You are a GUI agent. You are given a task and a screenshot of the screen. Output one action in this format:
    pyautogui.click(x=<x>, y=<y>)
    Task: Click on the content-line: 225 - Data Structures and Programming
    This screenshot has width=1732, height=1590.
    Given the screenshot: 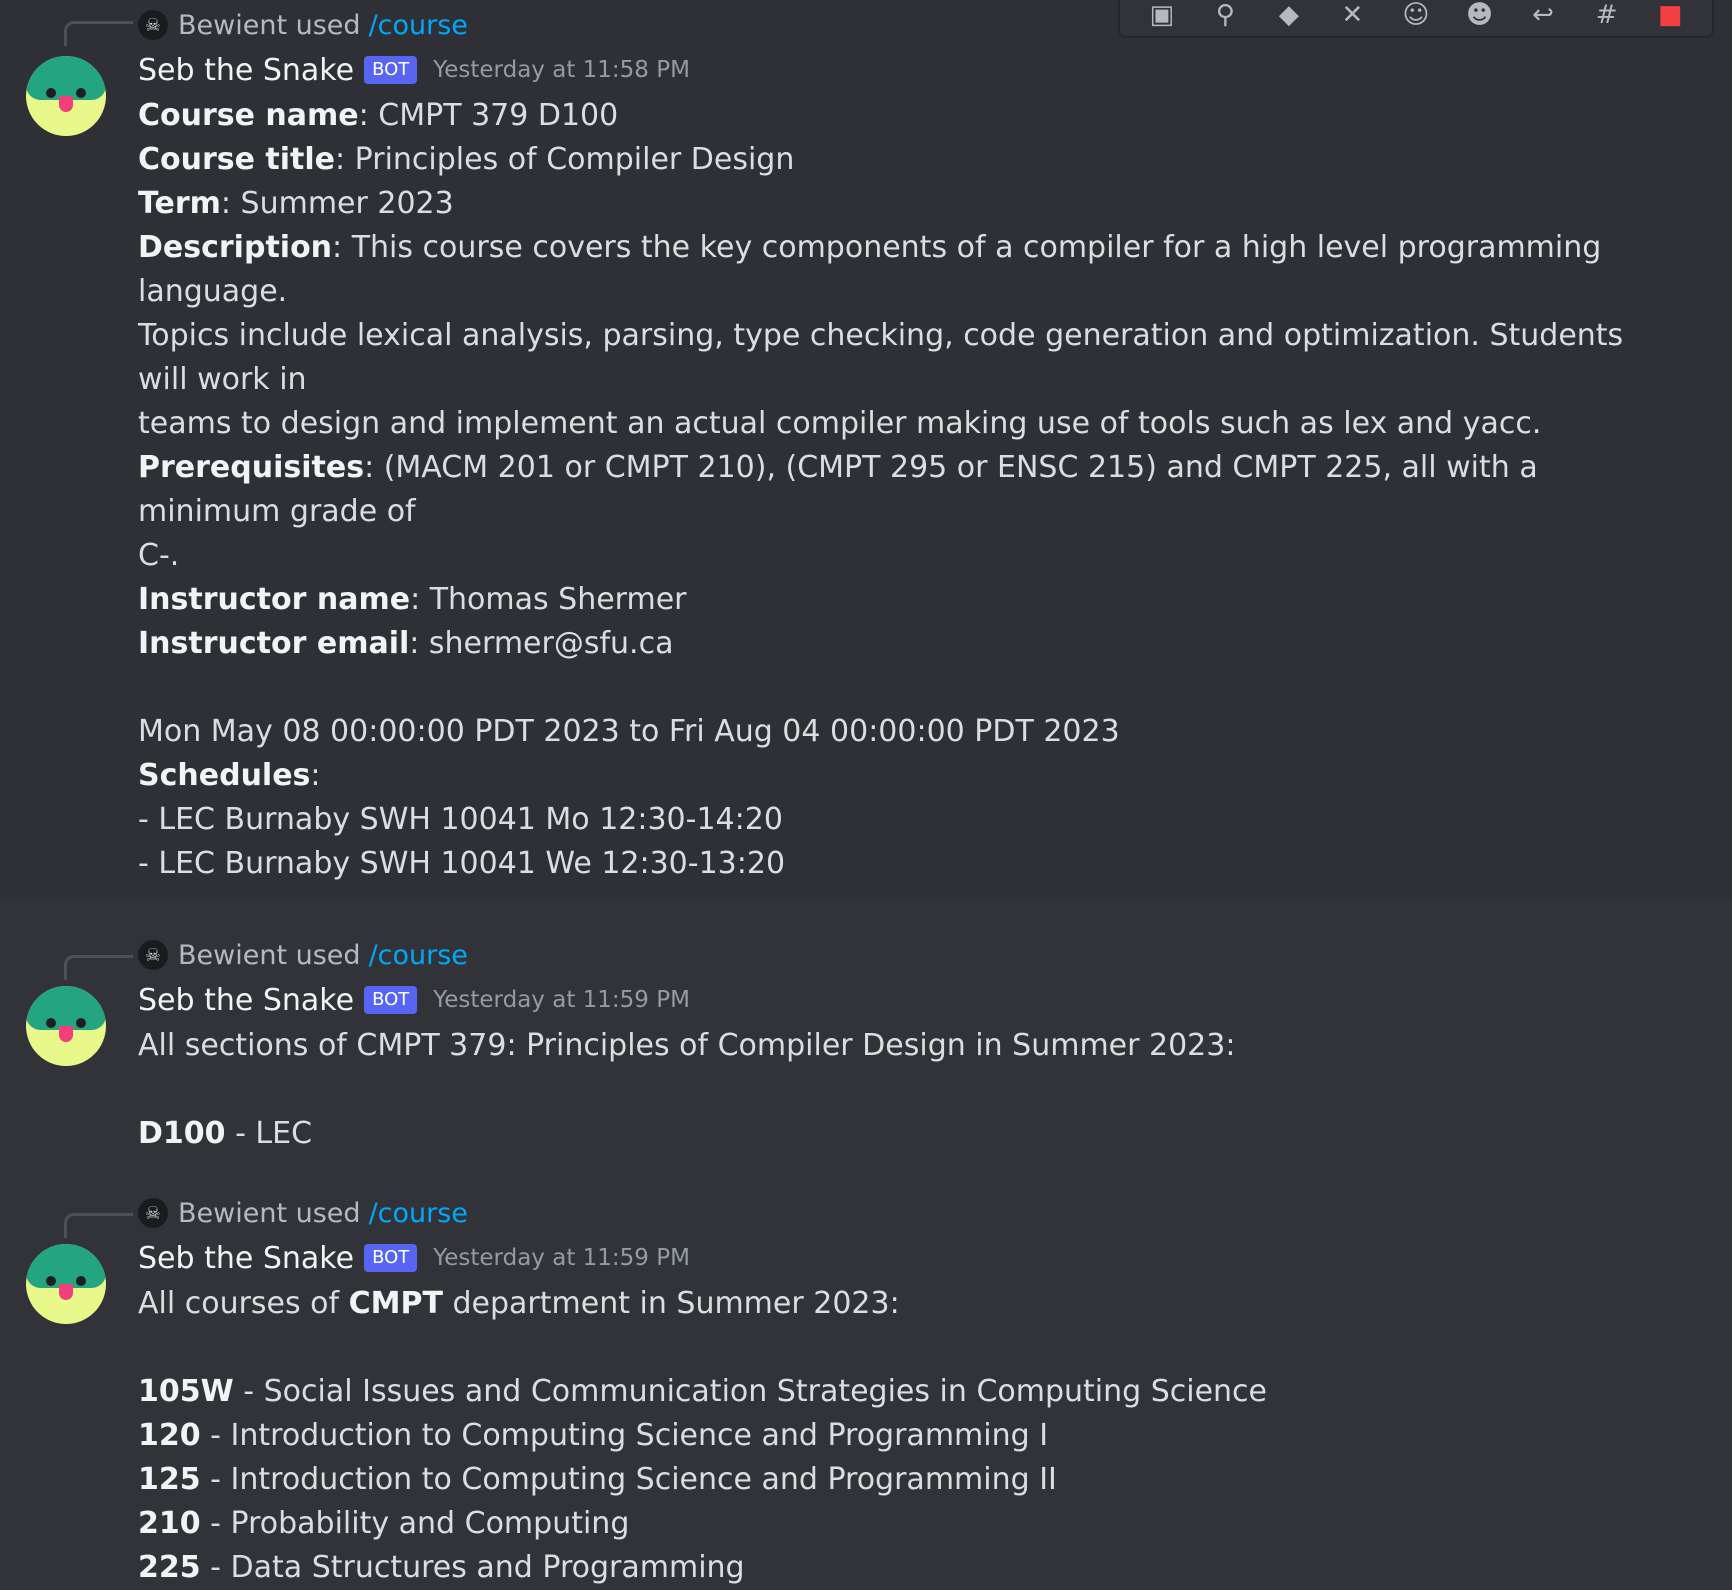 What is the action you would take?
    pyautogui.click(x=441, y=1567)
    